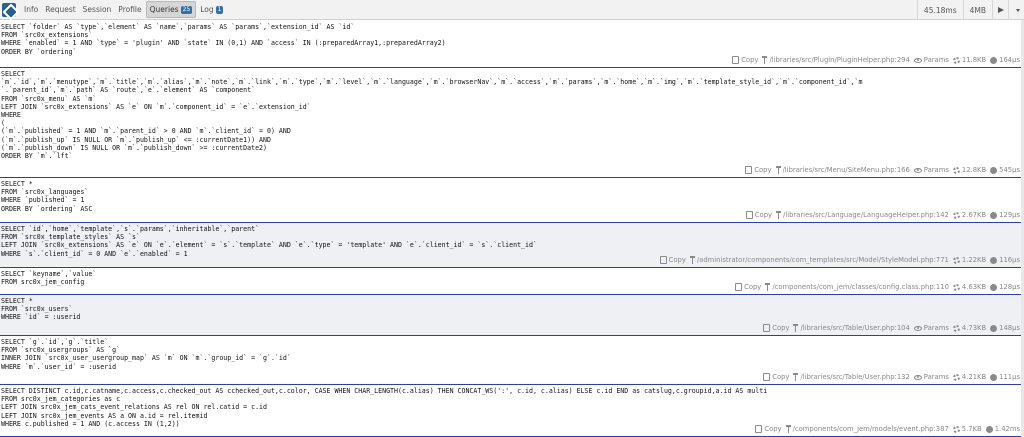  I want to click on query-time-text: 164μs, so click(1009, 60).